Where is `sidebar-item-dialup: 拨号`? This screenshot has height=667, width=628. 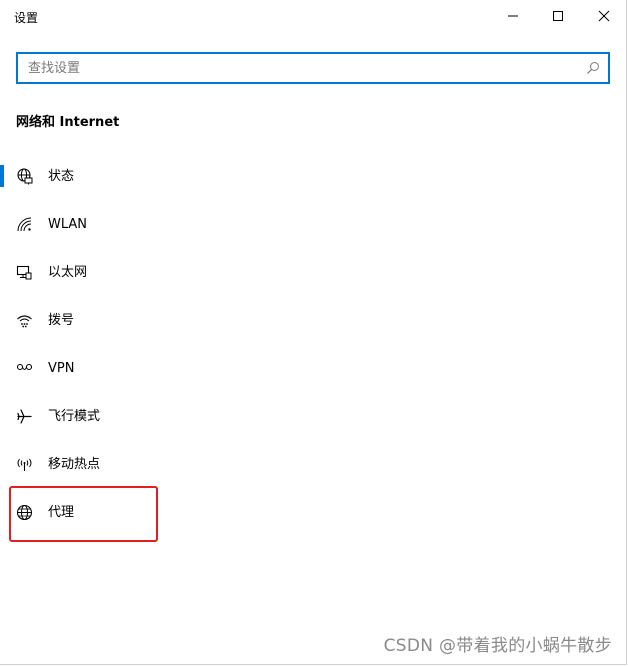 sidebar-item-dialup: 拨号 is located at coordinates (313, 321).